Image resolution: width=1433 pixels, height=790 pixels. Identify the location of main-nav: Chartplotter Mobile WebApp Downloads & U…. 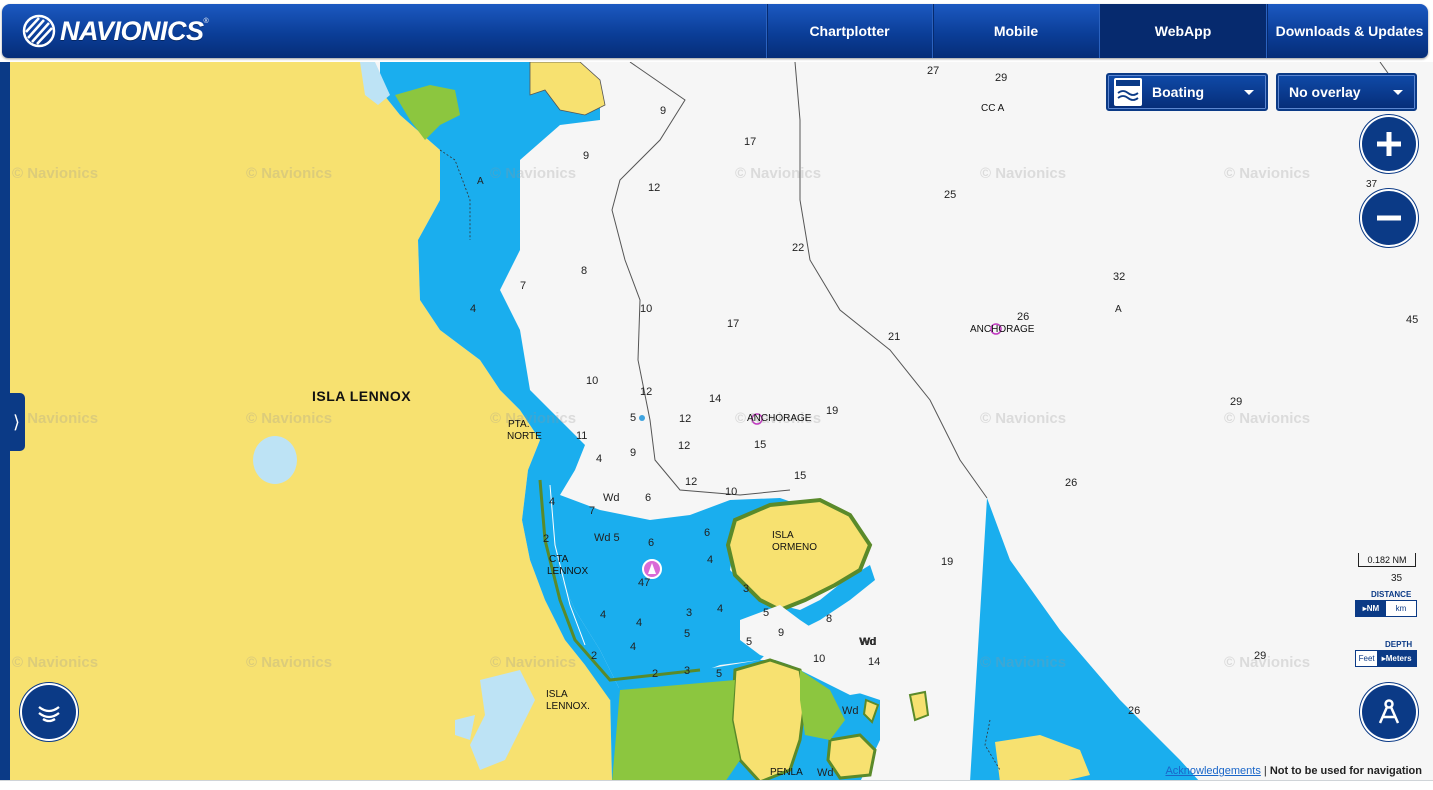
(1097, 31).